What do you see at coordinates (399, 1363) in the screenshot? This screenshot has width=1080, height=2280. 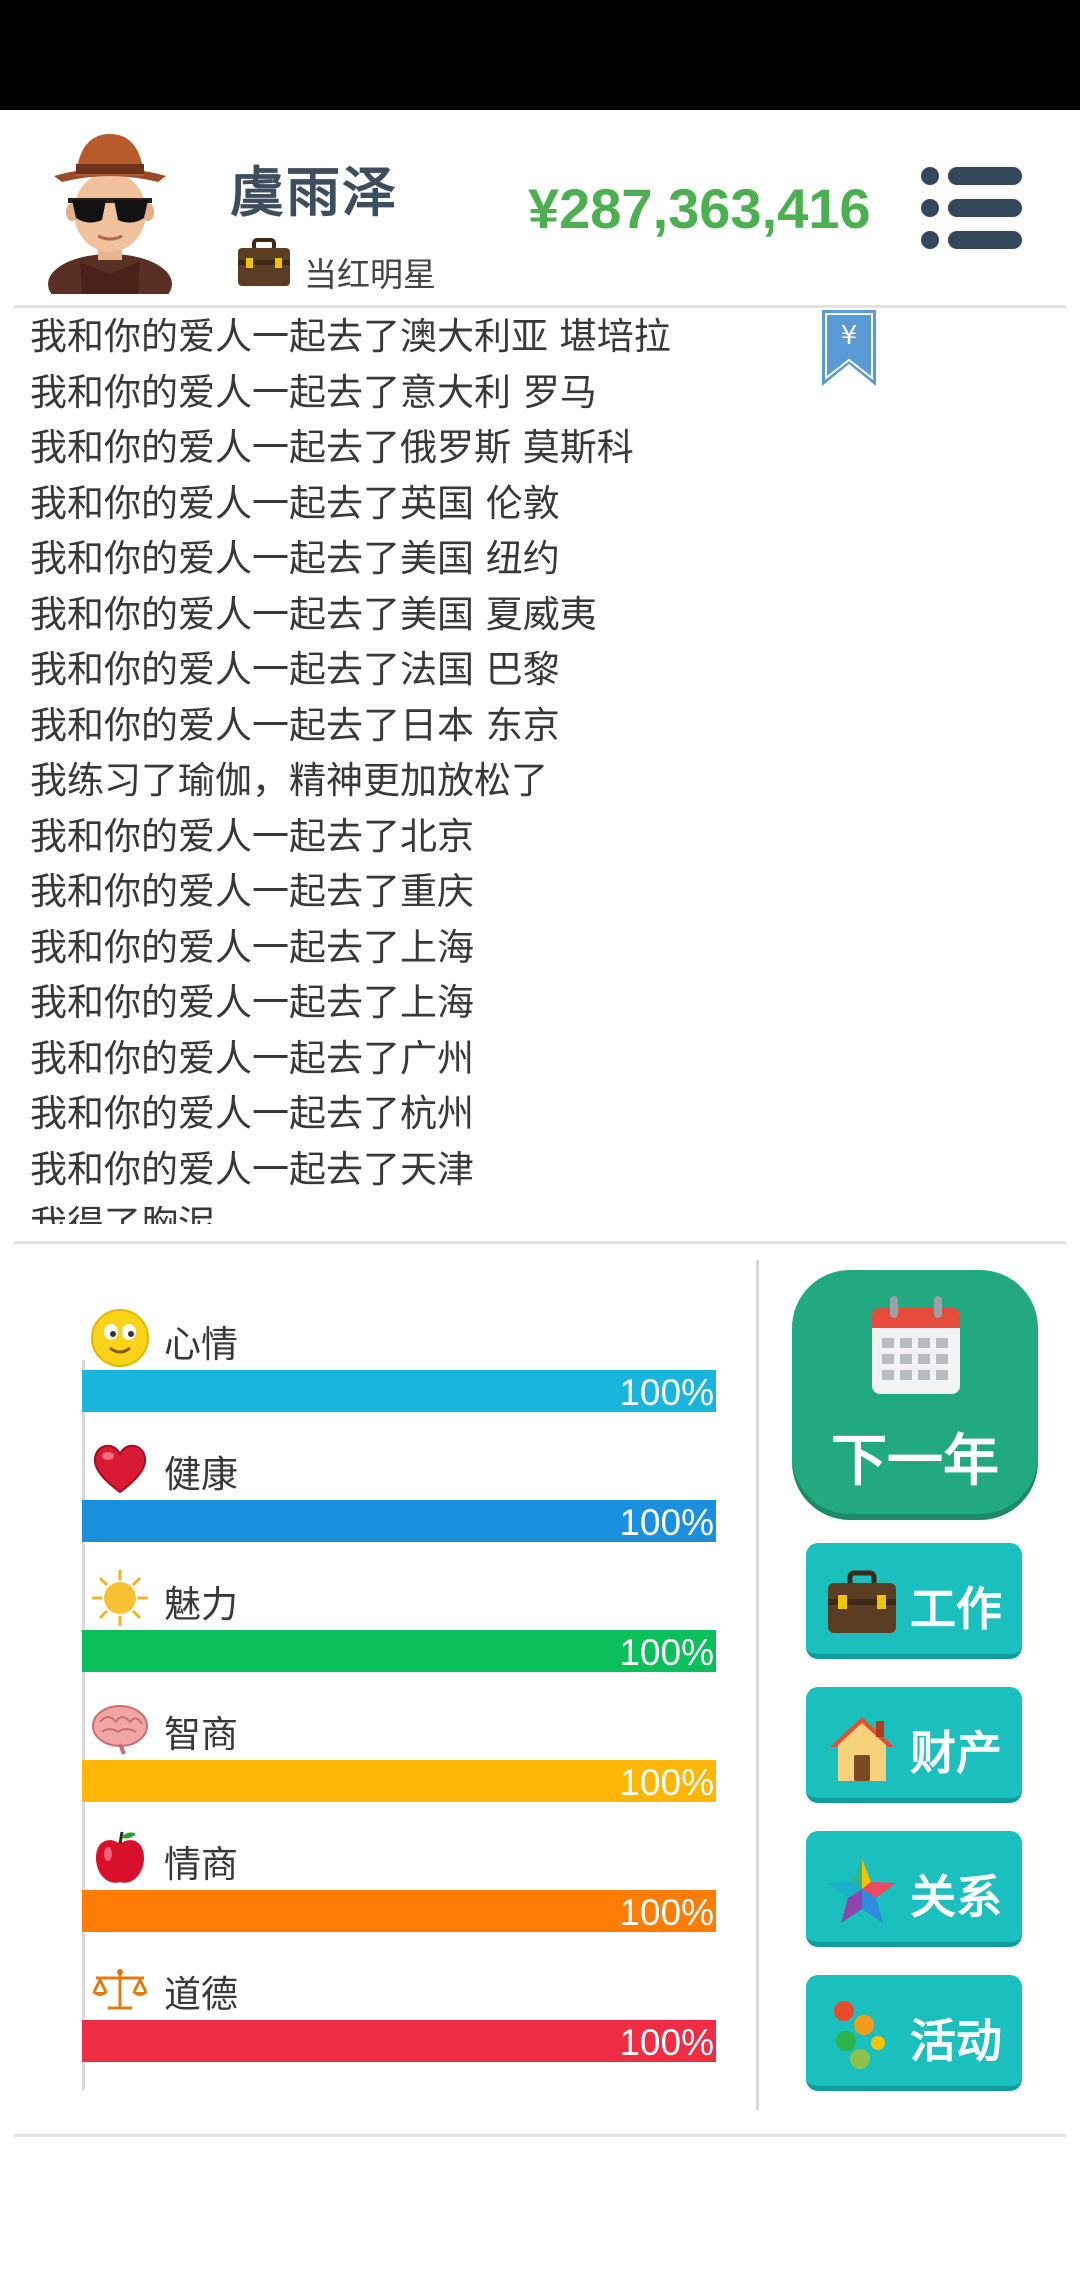 I see `stat-mood: 心情 100%` at bounding box center [399, 1363].